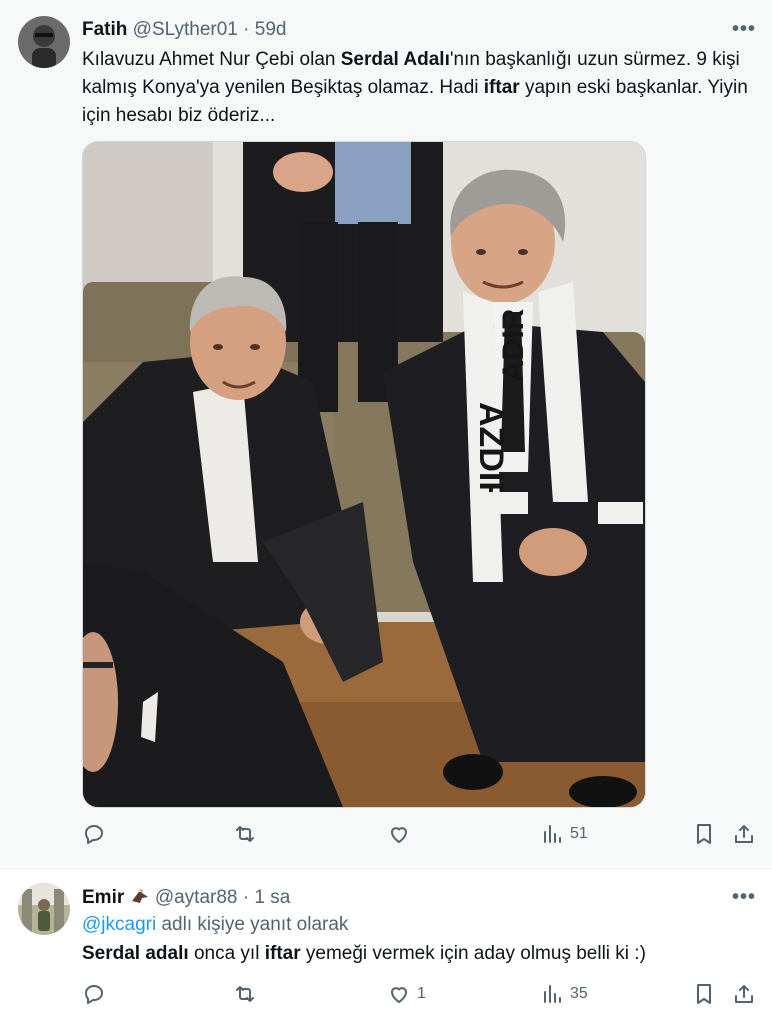  I want to click on text-segment: Kılavuzu Ahmet Nur Çebi olan, so click(211, 59).